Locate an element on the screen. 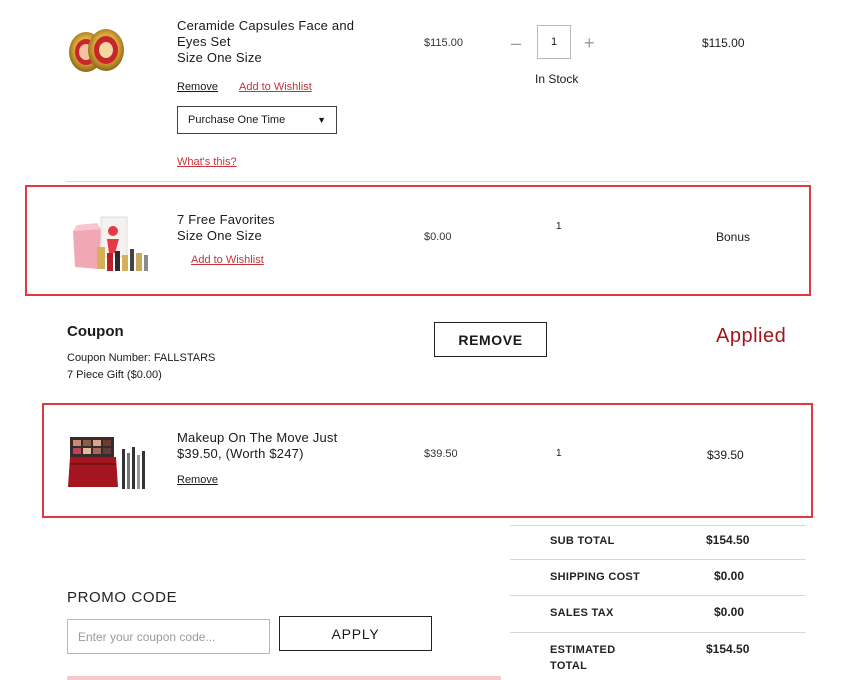 The image size is (860, 680). shipping-cost-label: SHIPPING COST is located at coordinates (595, 577).